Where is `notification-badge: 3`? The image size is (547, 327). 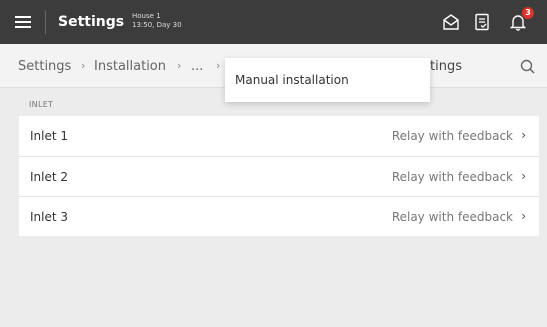
notification-badge: 3 is located at coordinates (528, 13).